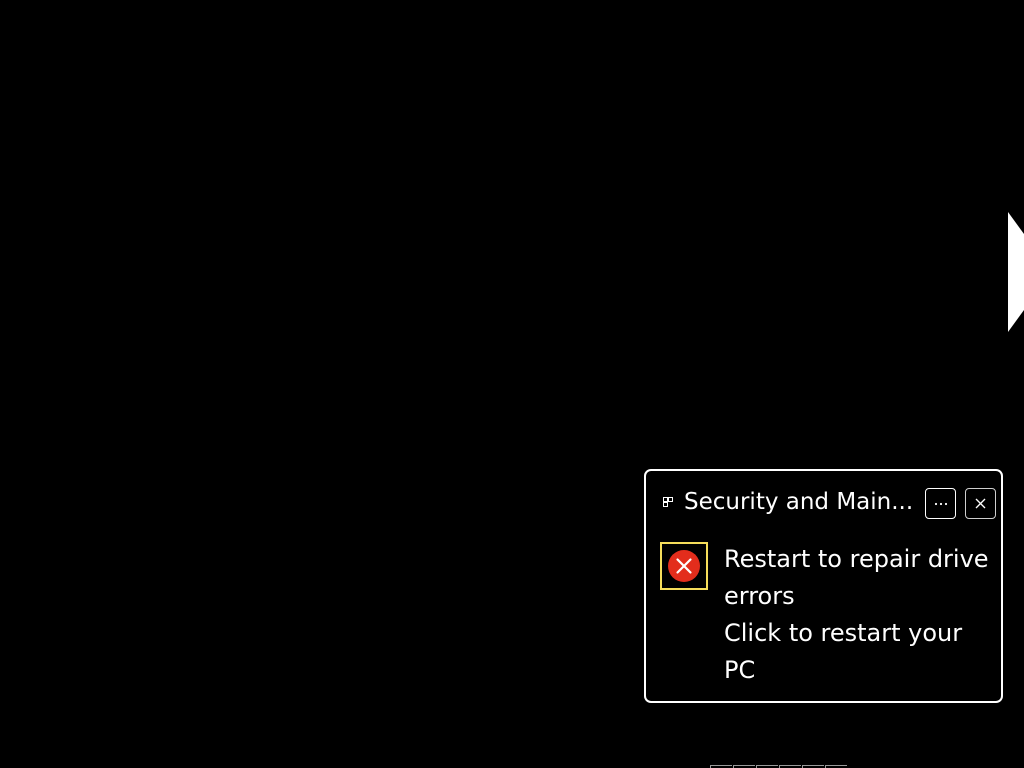 This screenshot has height=768, width=1024. What do you see at coordinates (856, 577) in the screenshot?
I see `notification-title: Restart to repair drive errors` at bounding box center [856, 577].